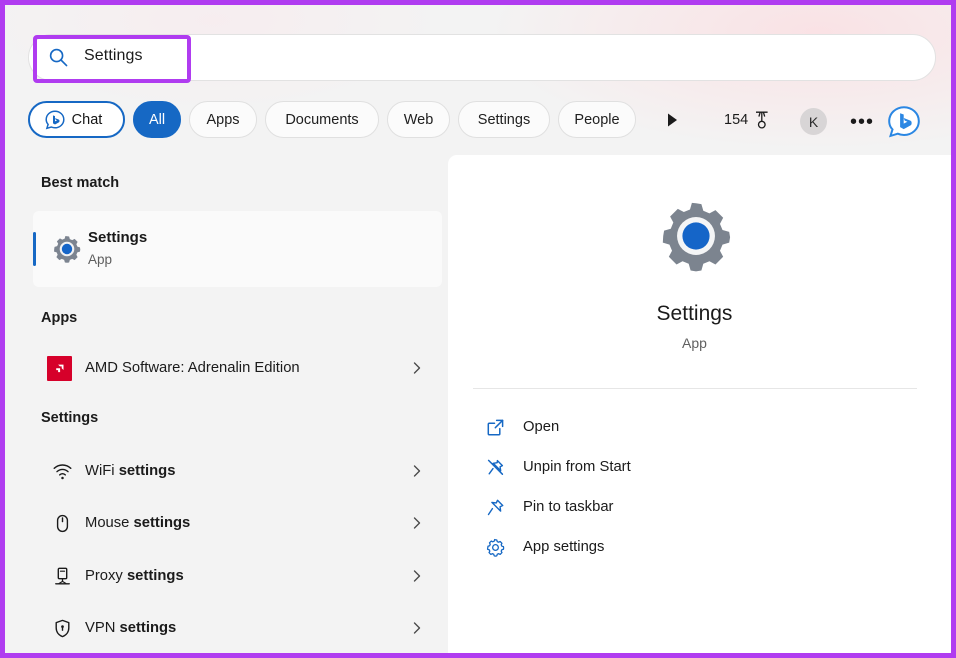  I want to click on settings-heading: Settings, so click(70, 418).